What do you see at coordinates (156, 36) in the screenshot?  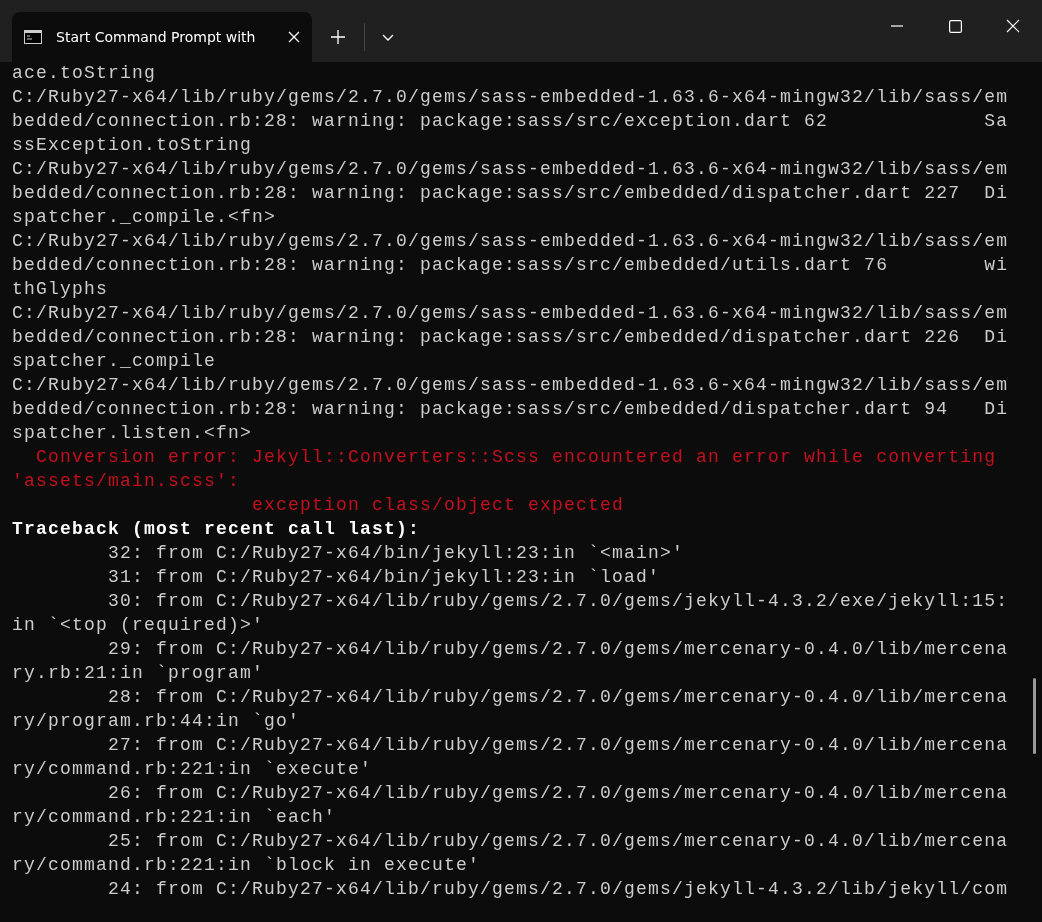 I see `tab-title: Start Command Prompt with` at bounding box center [156, 36].